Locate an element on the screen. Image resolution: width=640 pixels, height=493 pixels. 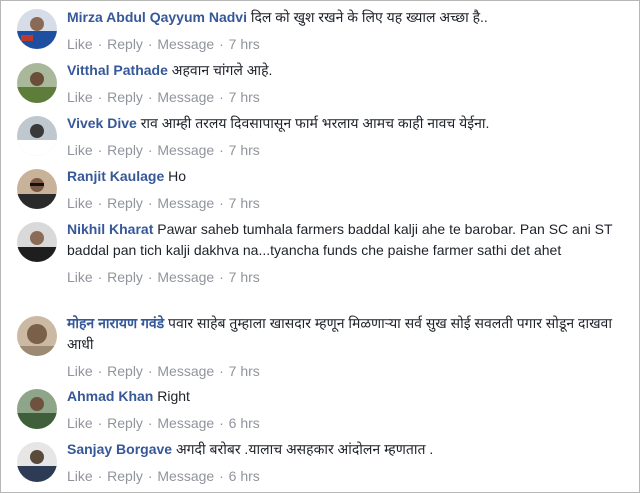
comment-text: अहवान चांगले आहे. is located at coordinates (222, 70).